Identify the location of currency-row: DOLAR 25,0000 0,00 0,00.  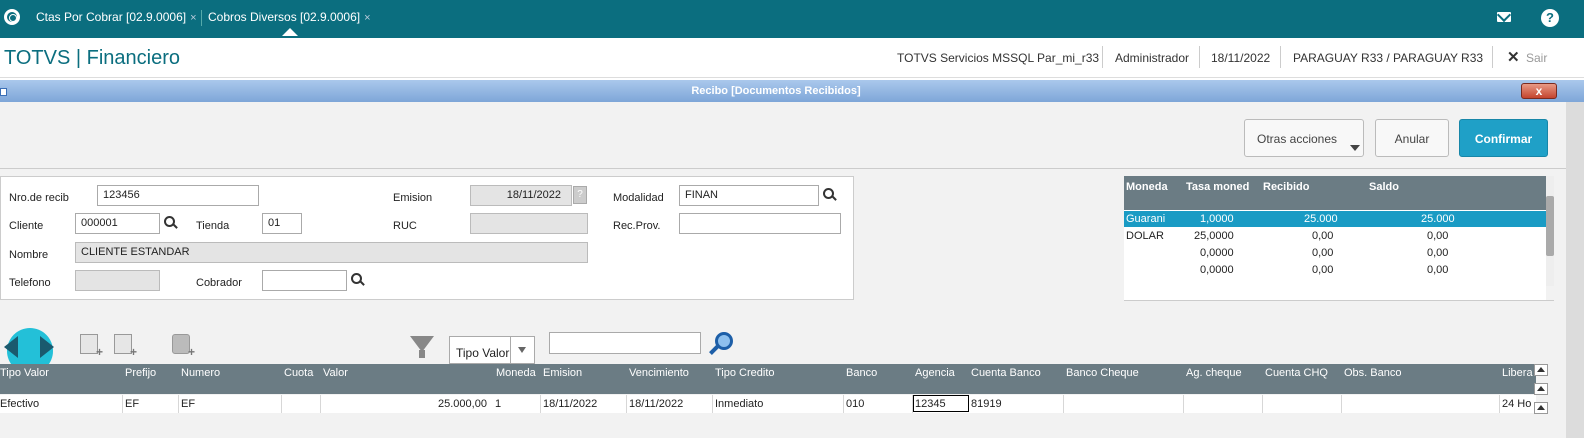
(1335, 236).